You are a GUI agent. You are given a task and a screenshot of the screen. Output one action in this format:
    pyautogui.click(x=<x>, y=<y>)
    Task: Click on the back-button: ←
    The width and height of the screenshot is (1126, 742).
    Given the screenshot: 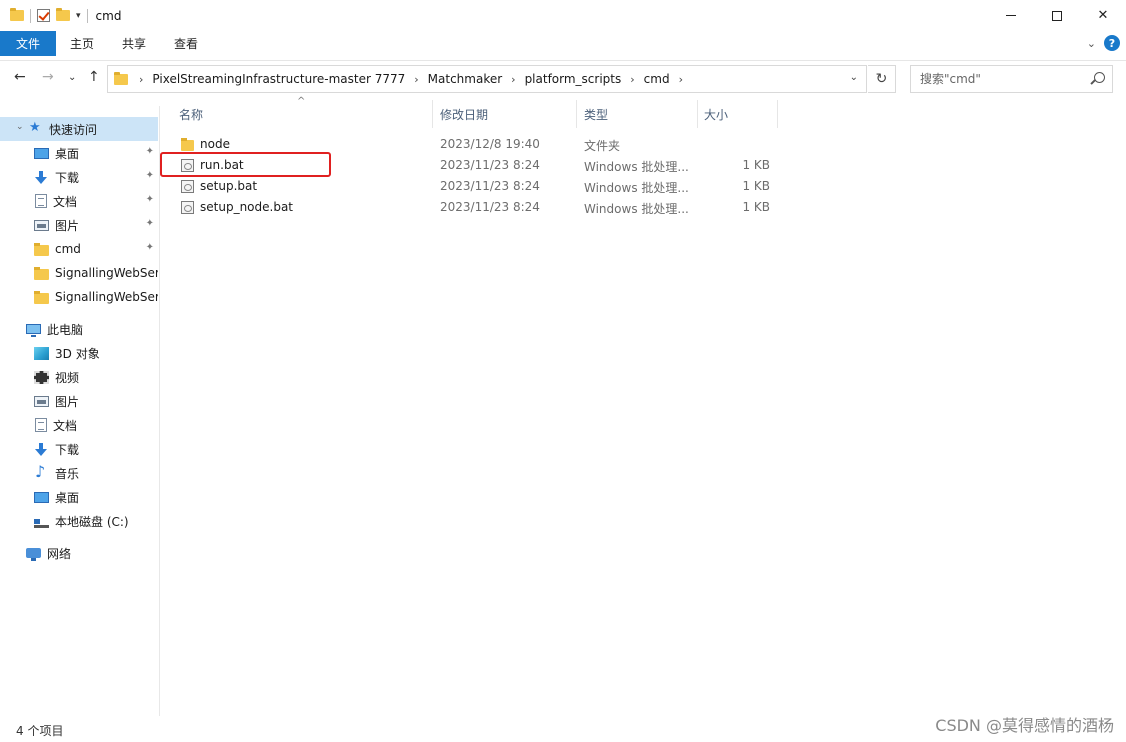 What is the action you would take?
    pyautogui.click(x=20, y=77)
    